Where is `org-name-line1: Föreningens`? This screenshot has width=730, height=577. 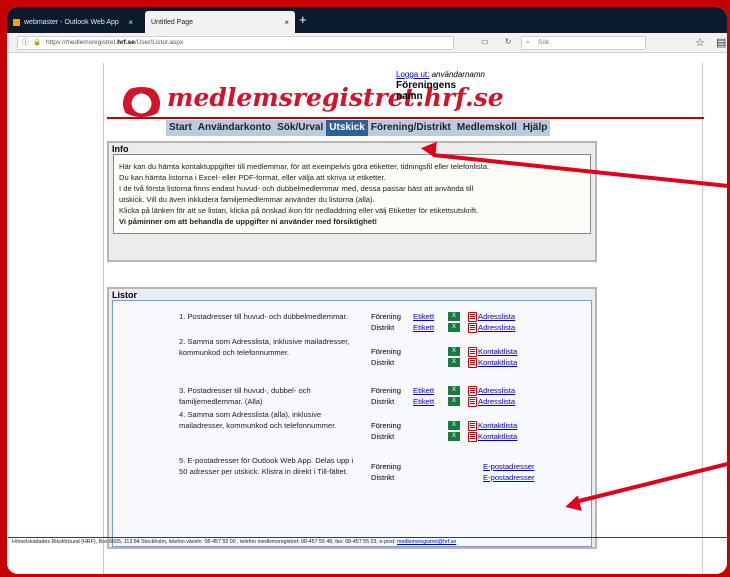
org-name-line1: Föreningens is located at coordinates (426, 85).